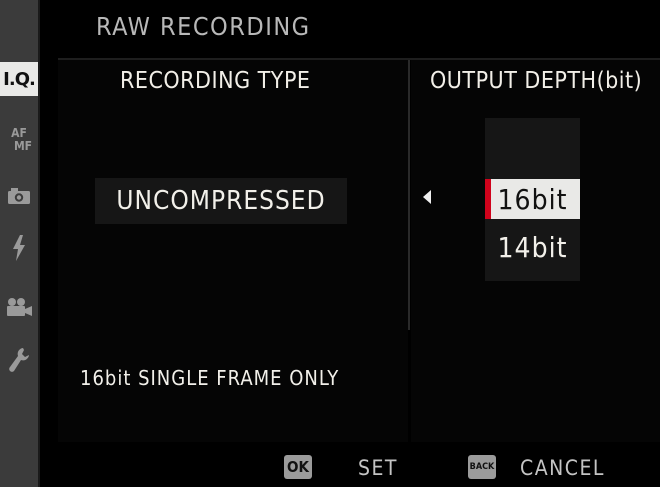 The width and height of the screenshot is (660, 487). Describe the element at coordinates (203, 26) in the screenshot. I see `page-title: RAW RECORDING` at that location.